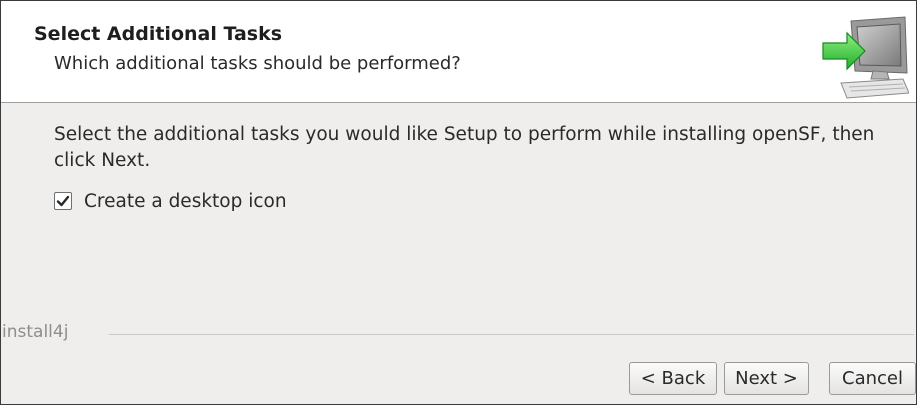 The width and height of the screenshot is (917, 405). I want to click on separator-line, so click(511, 334).